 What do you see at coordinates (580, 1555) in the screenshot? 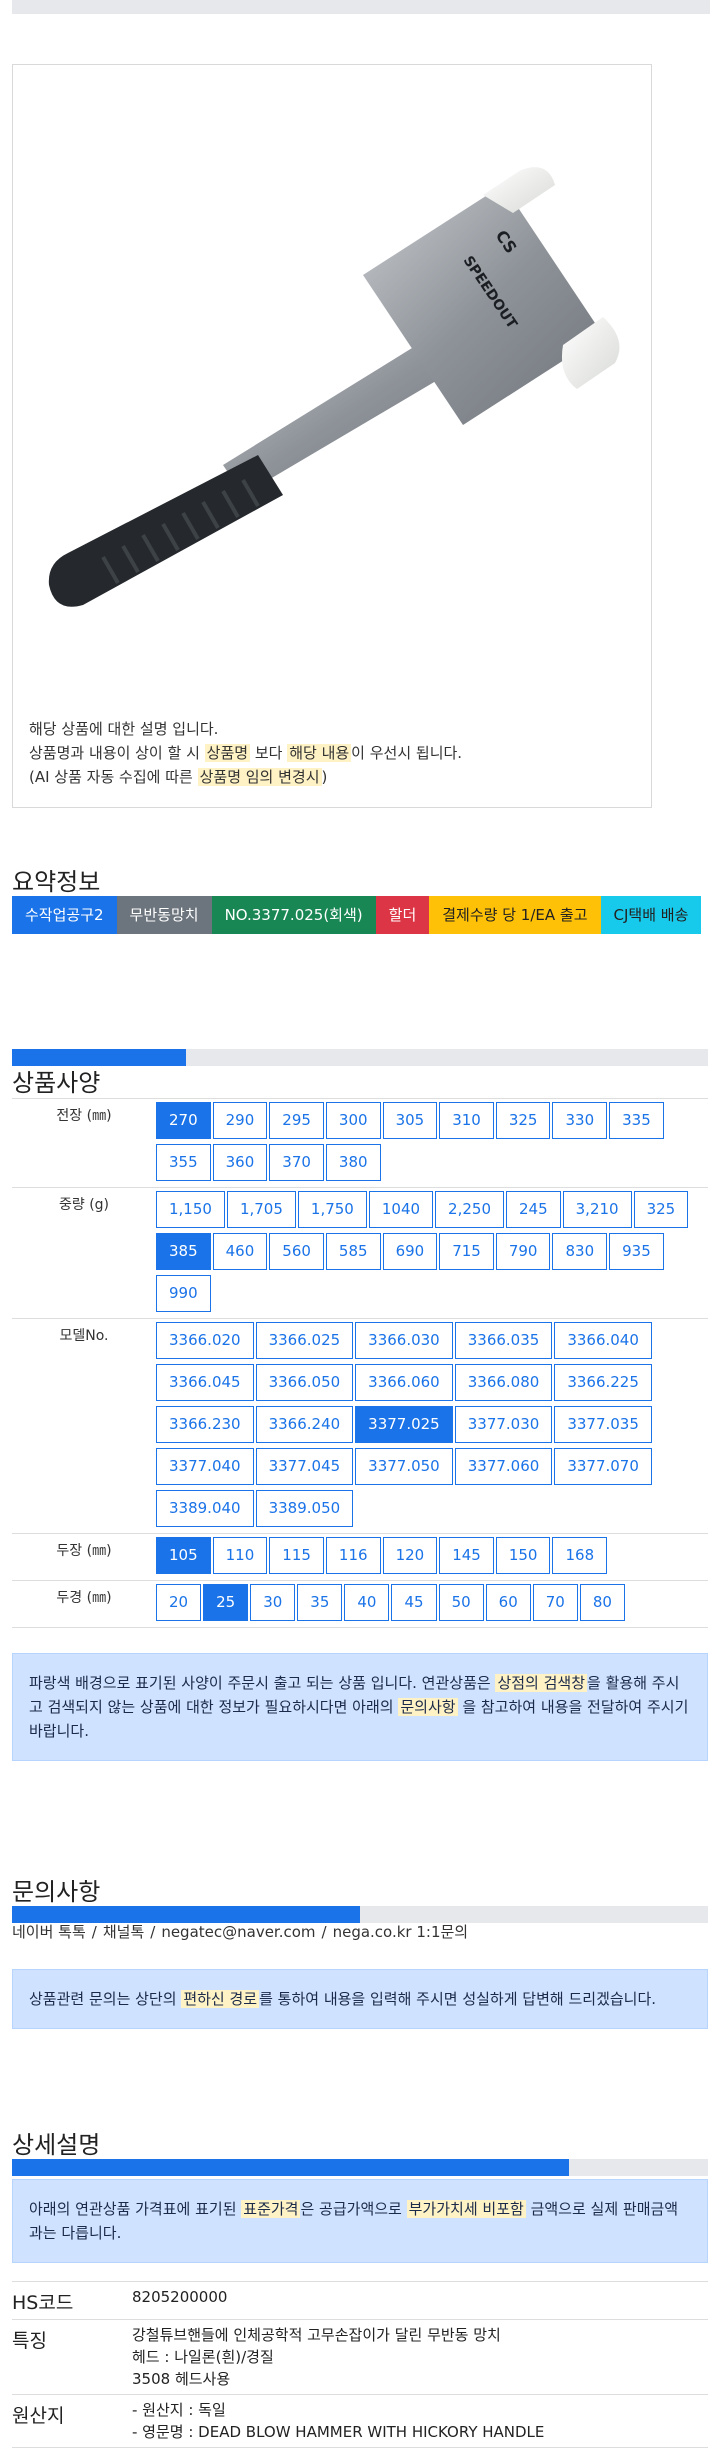
I see `spec-option: 168` at bounding box center [580, 1555].